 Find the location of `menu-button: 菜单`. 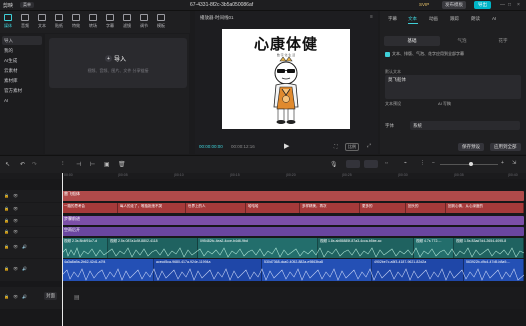

menu-button: 菜单 is located at coordinates (27, 5).